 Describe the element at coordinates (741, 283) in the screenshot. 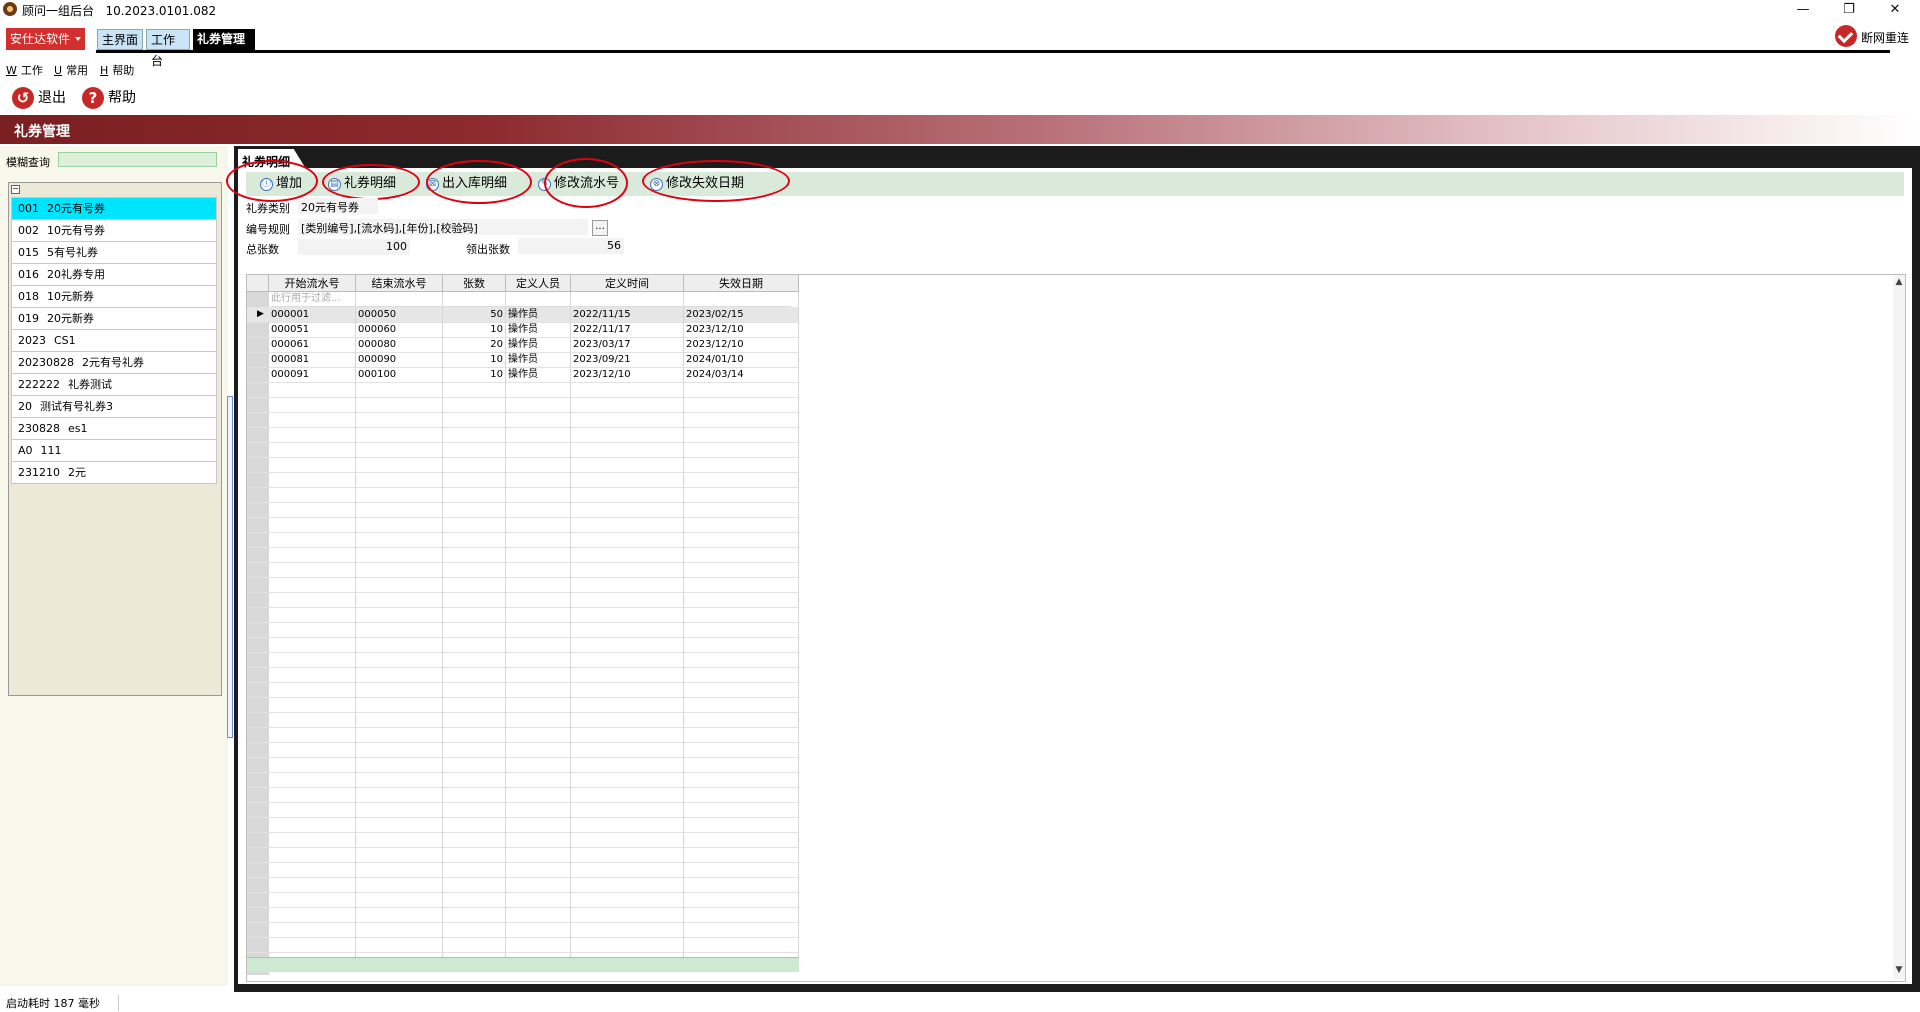

I see `column-header: 失效日期` at that location.